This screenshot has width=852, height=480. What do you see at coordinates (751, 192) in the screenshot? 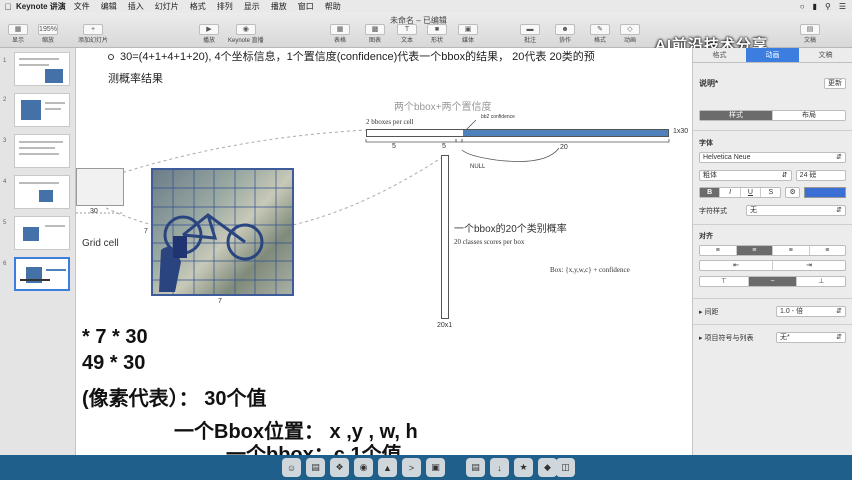
I see `underline-button: U` at bounding box center [751, 192].